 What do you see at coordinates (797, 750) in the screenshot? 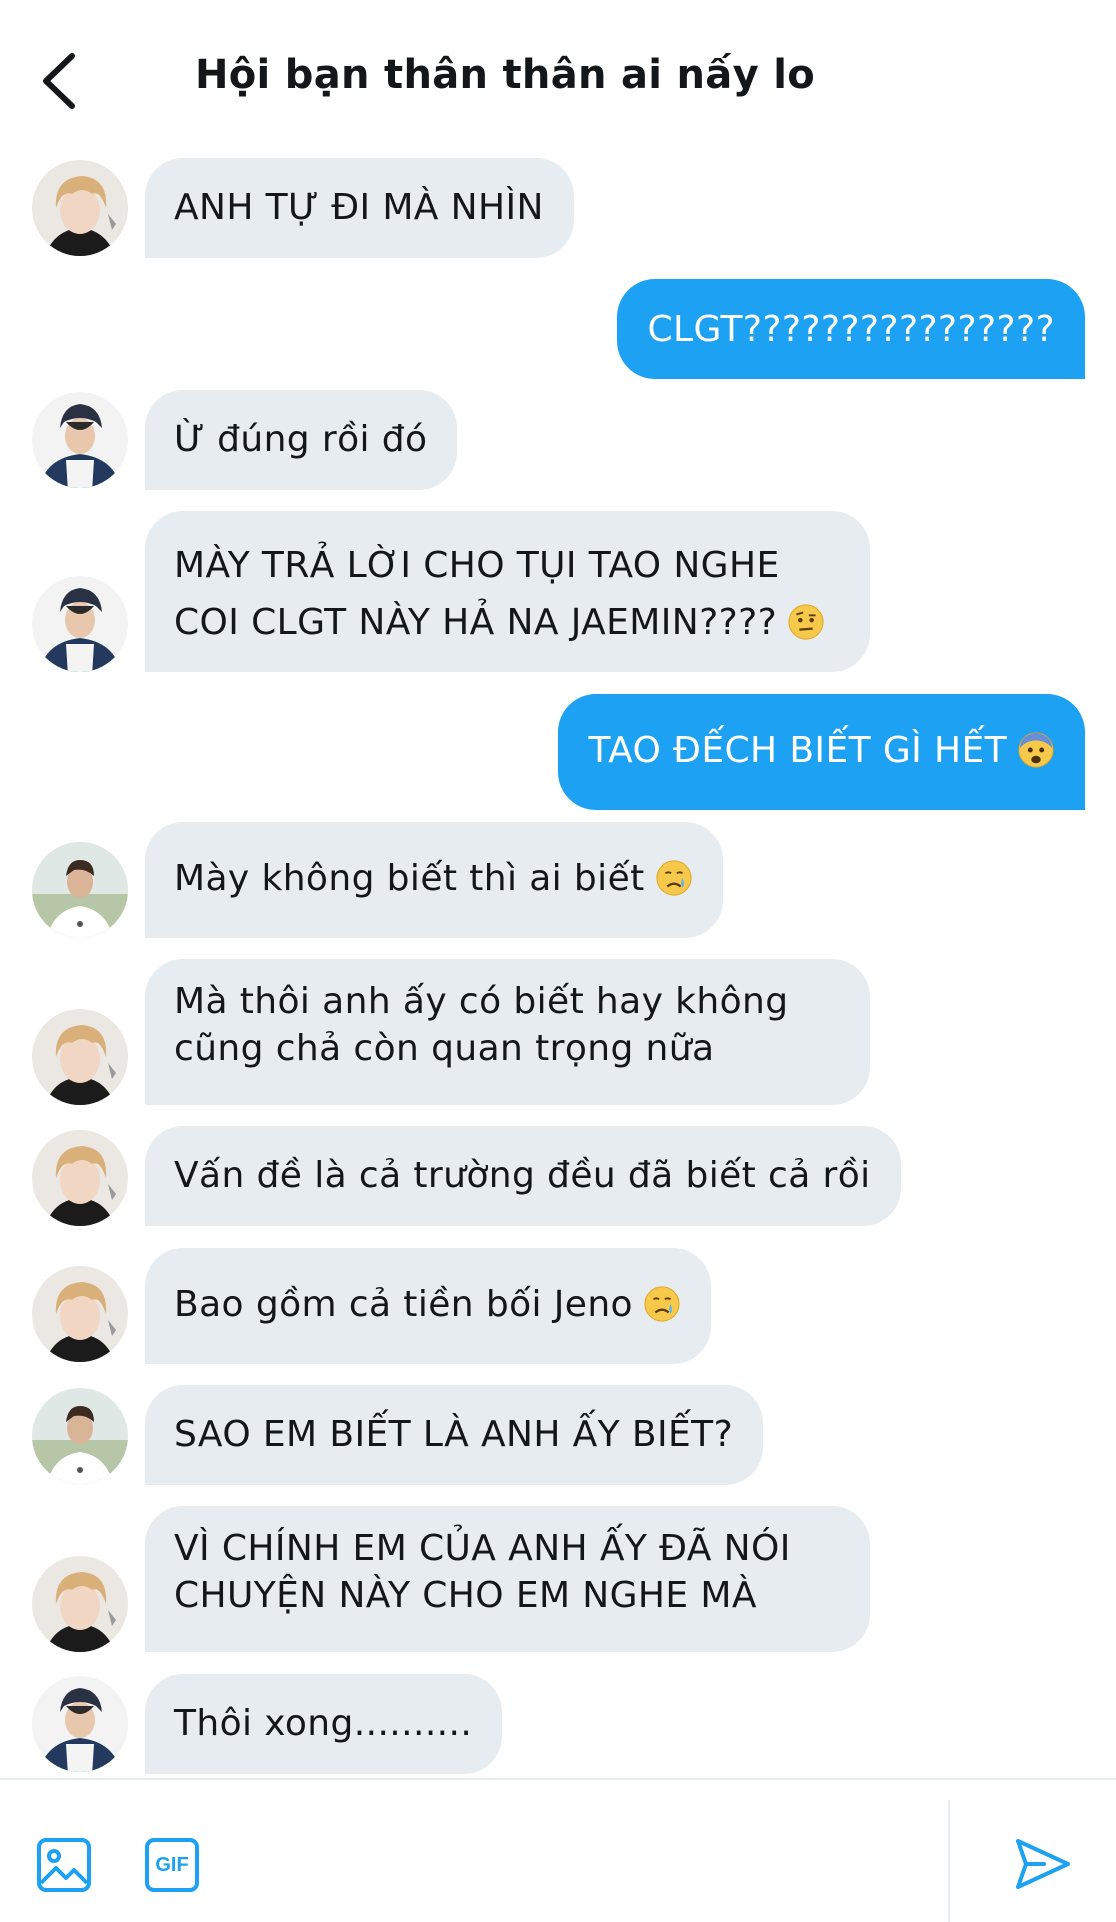
I see `message-text: TAO ĐẾCH BIẾT GÌ HẾT` at bounding box center [797, 750].